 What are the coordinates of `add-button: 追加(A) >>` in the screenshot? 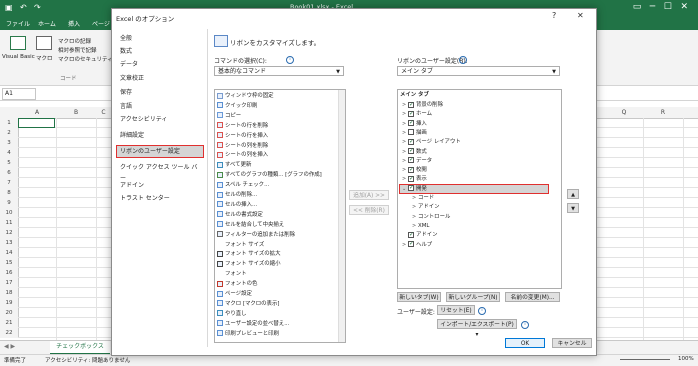 It's located at (369, 195).